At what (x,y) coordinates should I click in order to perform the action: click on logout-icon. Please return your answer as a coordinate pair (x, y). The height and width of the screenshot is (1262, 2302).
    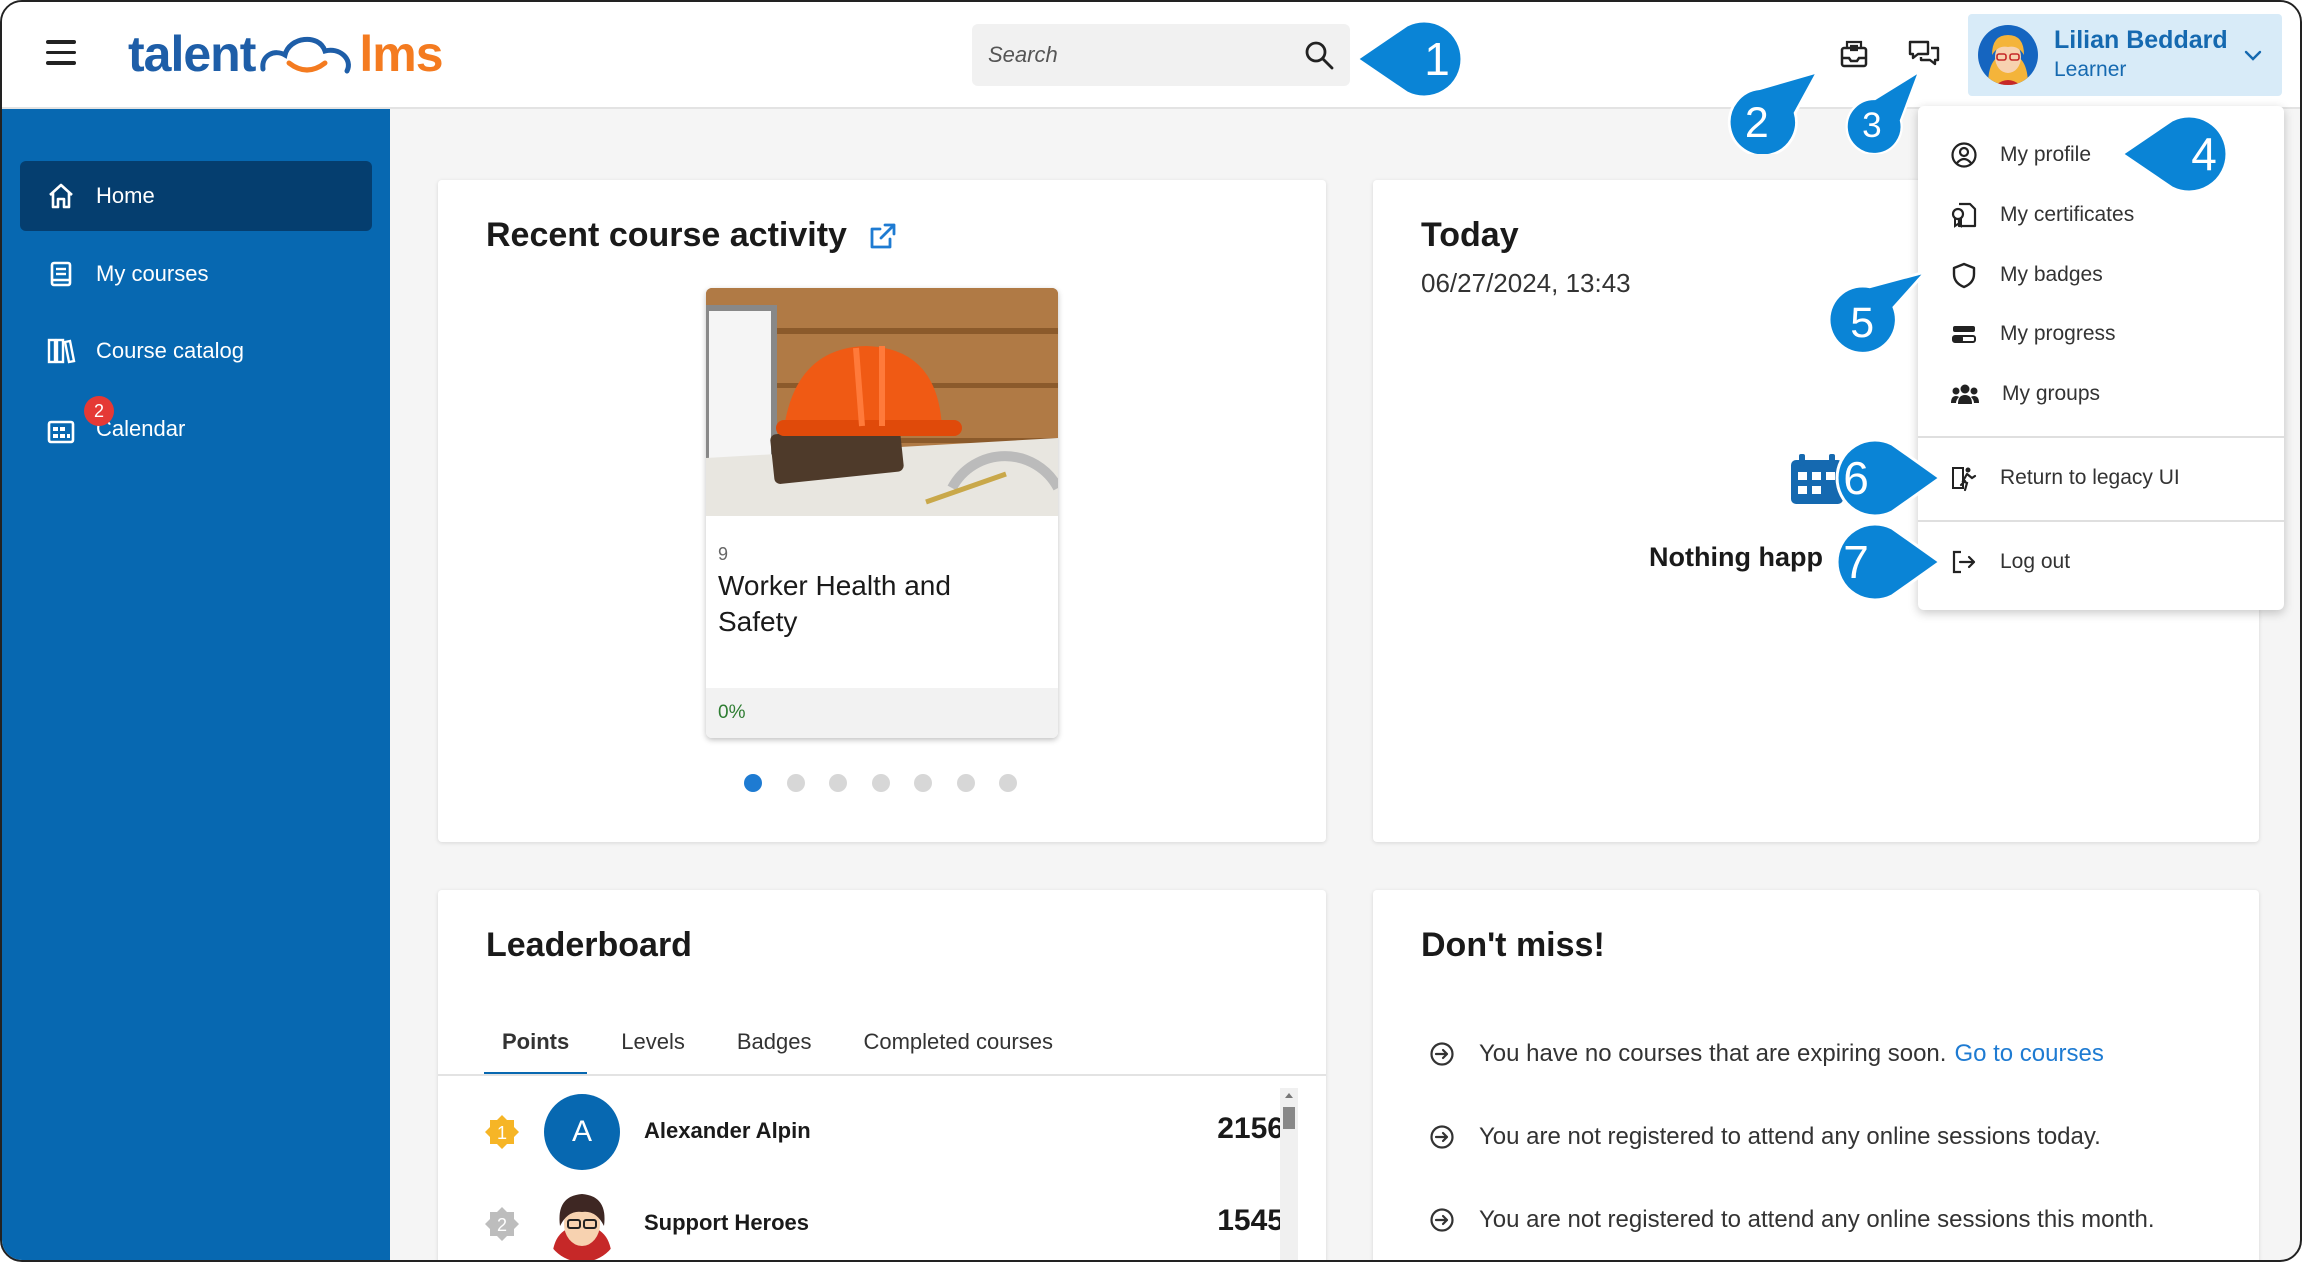
    Looking at the image, I should click on (1964, 562).